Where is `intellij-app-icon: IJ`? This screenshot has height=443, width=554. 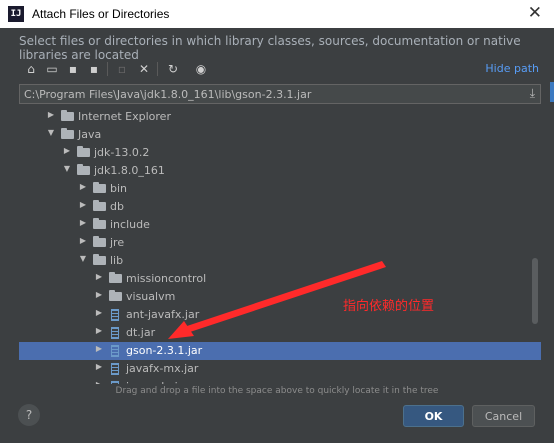
intellij-app-icon: IJ is located at coordinates (16, 14).